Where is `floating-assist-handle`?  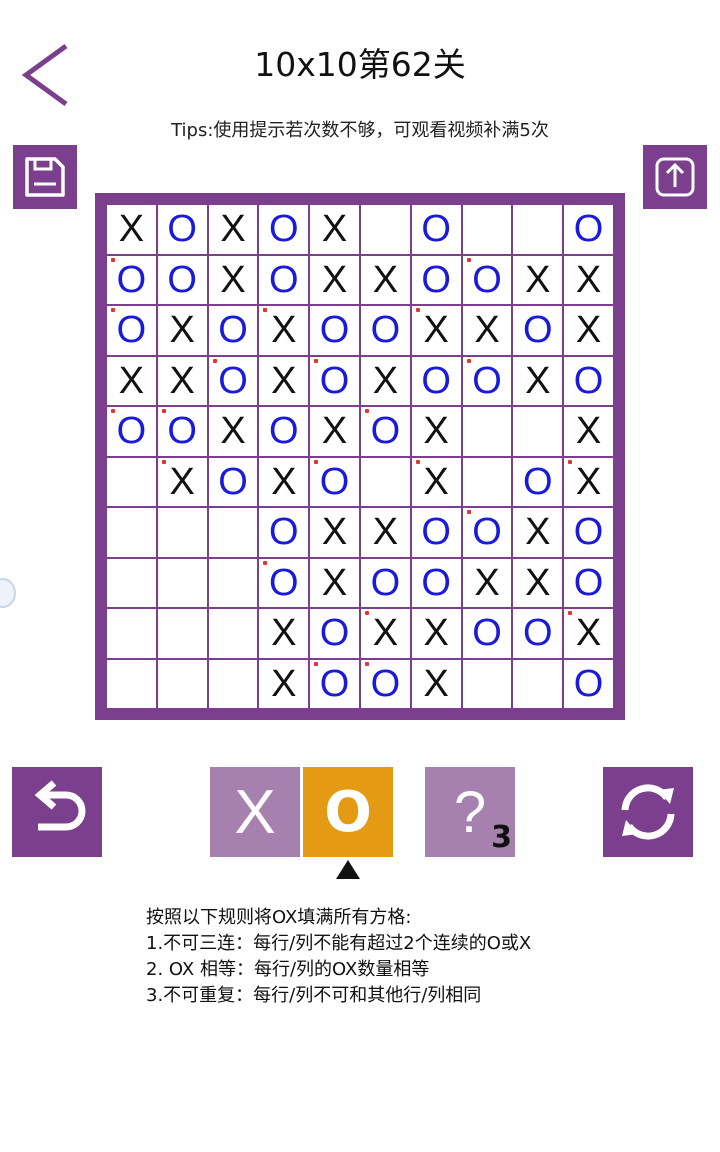 floating-assist-handle is located at coordinates (8, 593).